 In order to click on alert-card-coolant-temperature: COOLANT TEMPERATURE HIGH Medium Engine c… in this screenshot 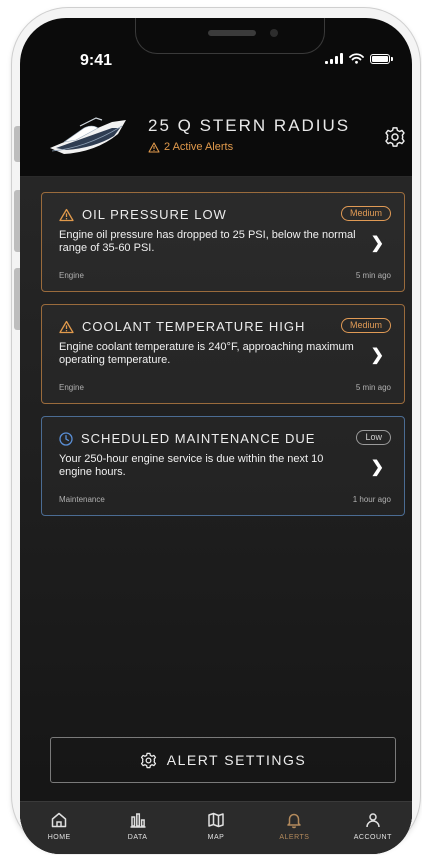, I will do `click(223, 354)`.